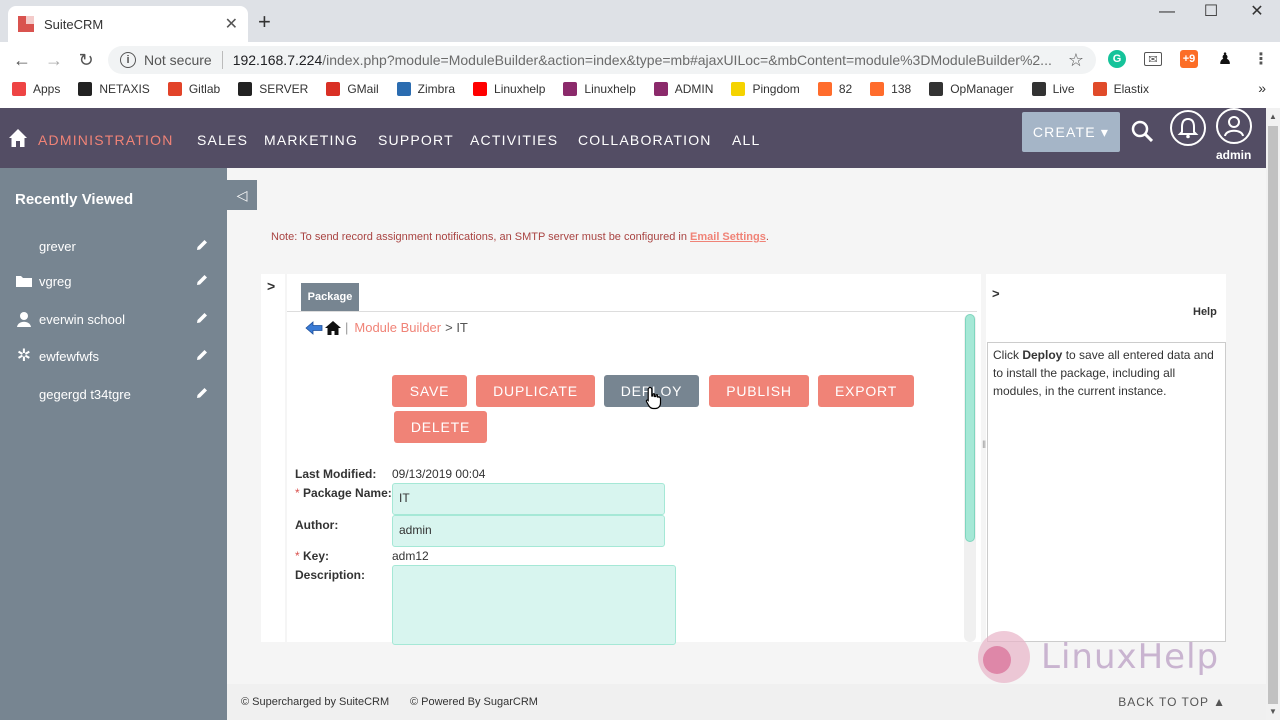 The height and width of the screenshot is (720, 1280). What do you see at coordinates (645, 140) in the screenshot?
I see `nav-collaboration: COLLABORATION` at bounding box center [645, 140].